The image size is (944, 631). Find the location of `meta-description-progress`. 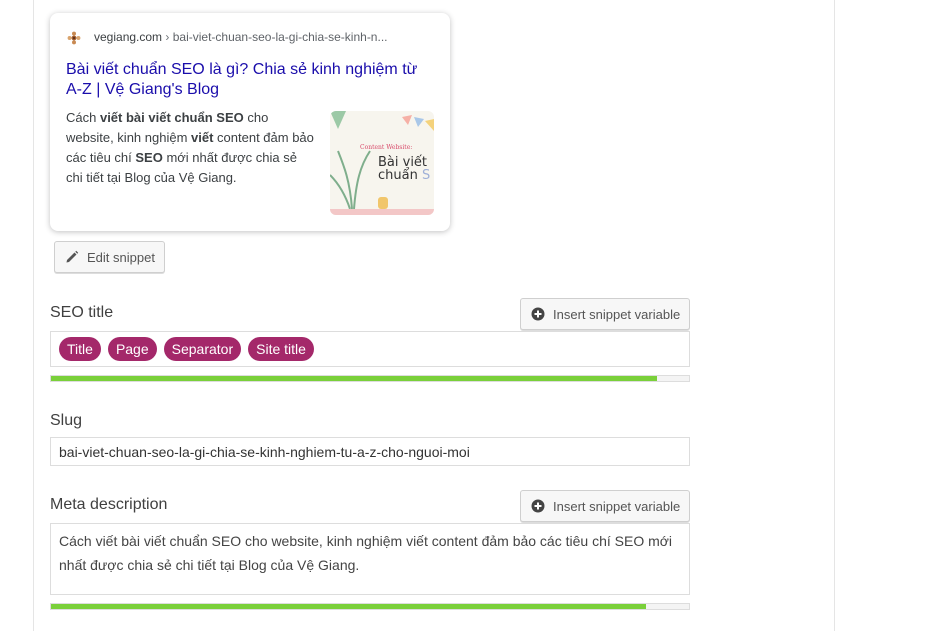

meta-description-progress is located at coordinates (370, 606).